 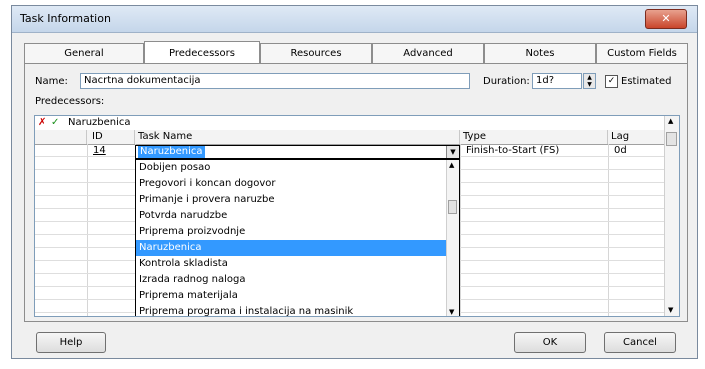 I want to click on tab-custom-fields: Custom Fields, so click(x=642, y=53).